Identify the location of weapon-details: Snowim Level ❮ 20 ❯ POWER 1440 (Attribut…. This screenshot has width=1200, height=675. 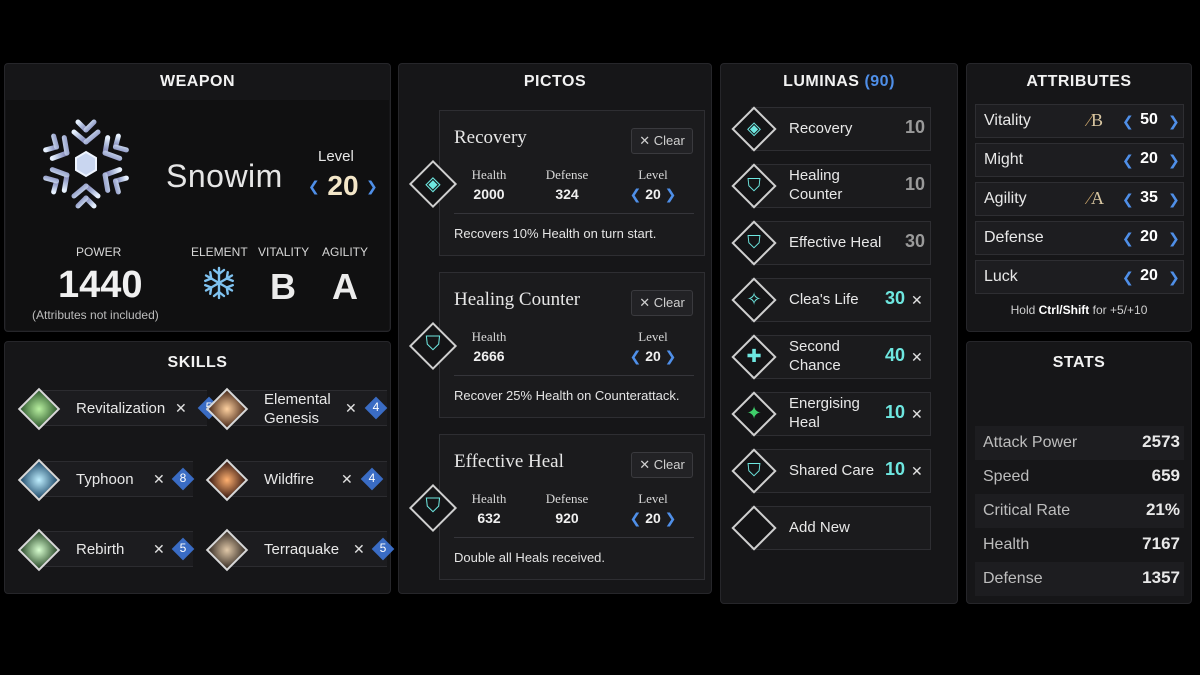
(197, 215).